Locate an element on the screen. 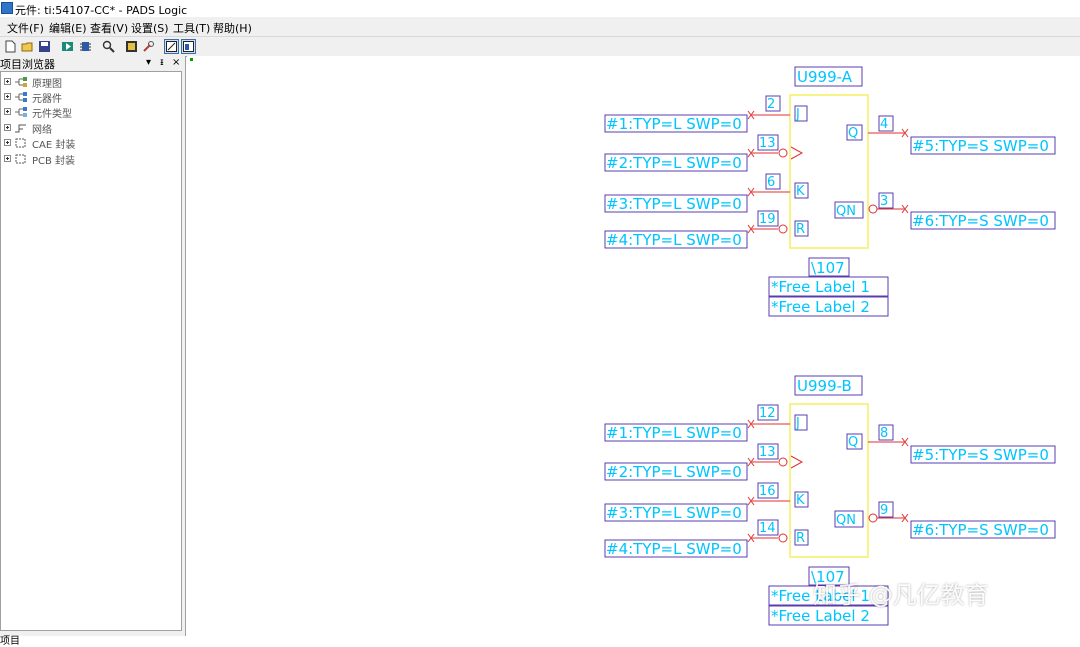  pin-number: 12 is located at coordinates (767, 413).